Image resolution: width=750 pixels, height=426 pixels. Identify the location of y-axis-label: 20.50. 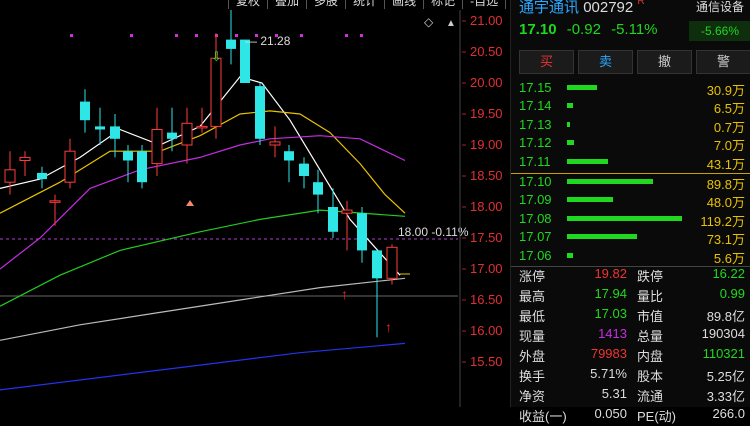
(486, 51).